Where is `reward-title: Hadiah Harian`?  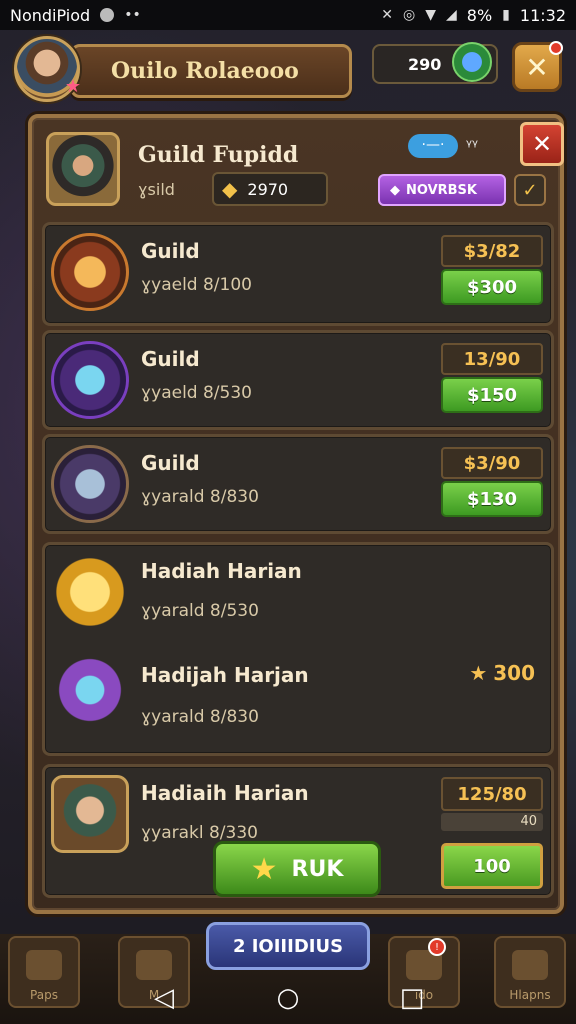 reward-title: Hadiah Harian is located at coordinates (221, 571).